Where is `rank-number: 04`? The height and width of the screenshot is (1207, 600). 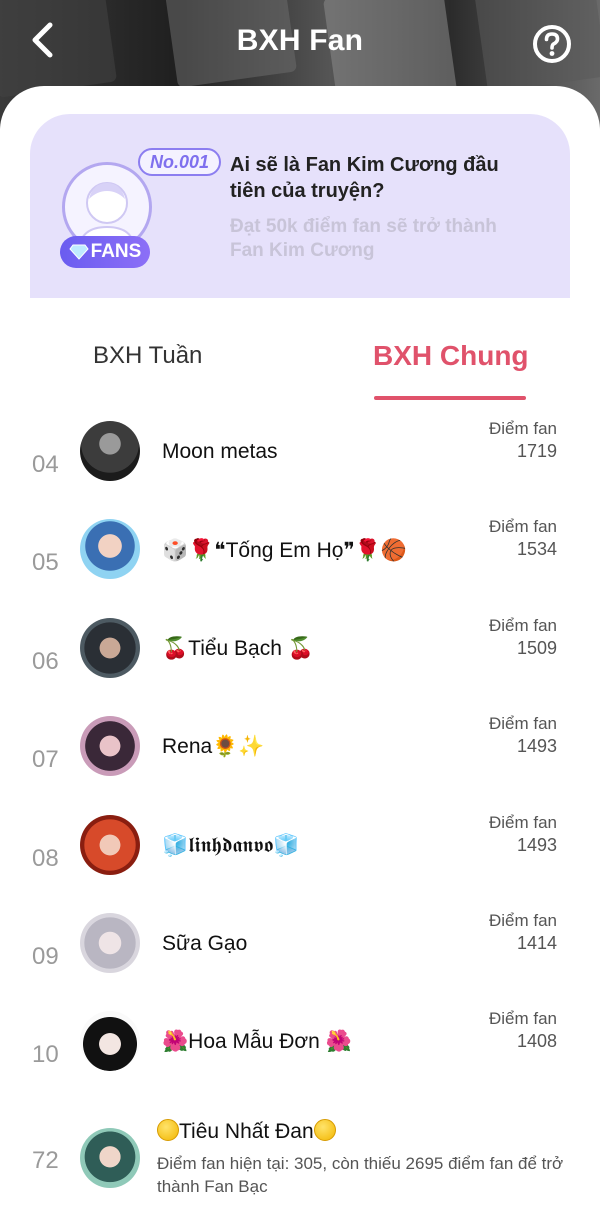 rank-number: 04 is located at coordinates (45, 464).